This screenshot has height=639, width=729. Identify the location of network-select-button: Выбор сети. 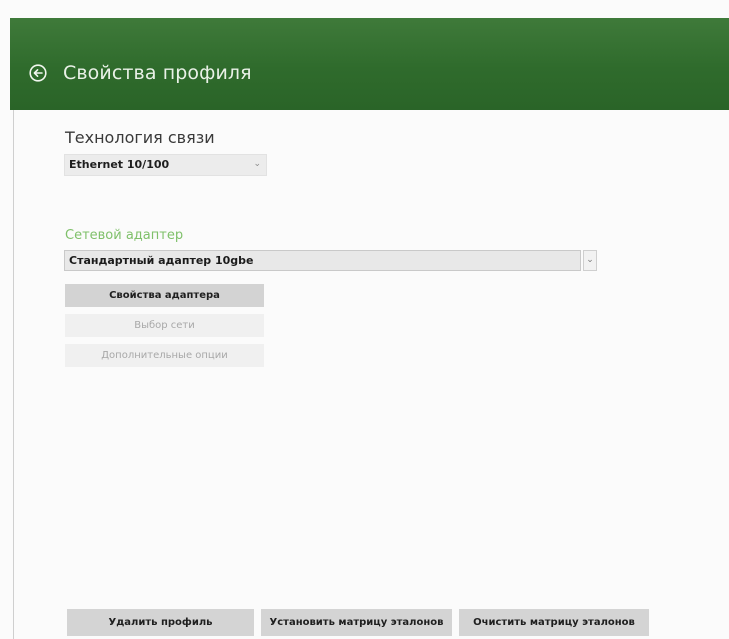
(164, 325).